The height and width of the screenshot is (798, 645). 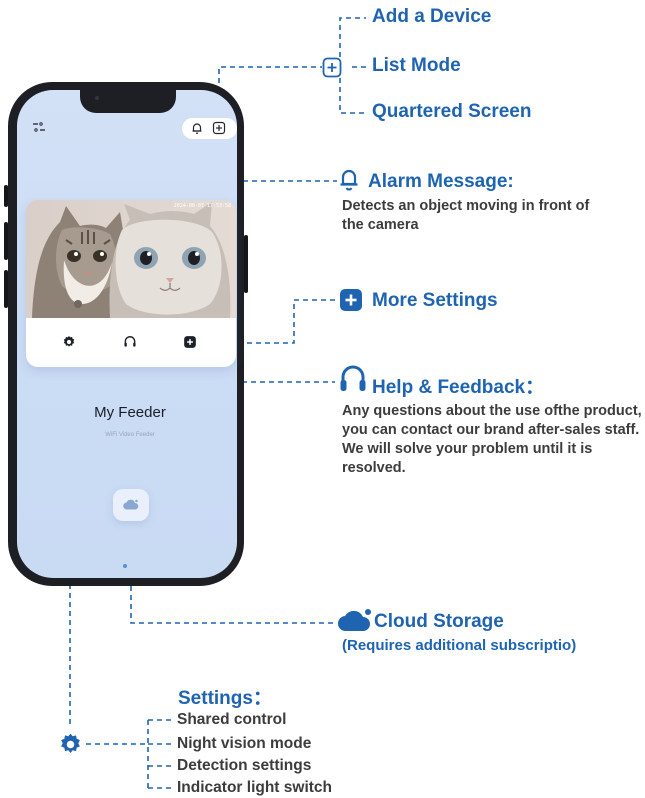 What do you see at coordinates (255, 787) in the screenshot?
I see `settings-item-indicator-light: Indicator light switch` at bounding box center [255, 787].